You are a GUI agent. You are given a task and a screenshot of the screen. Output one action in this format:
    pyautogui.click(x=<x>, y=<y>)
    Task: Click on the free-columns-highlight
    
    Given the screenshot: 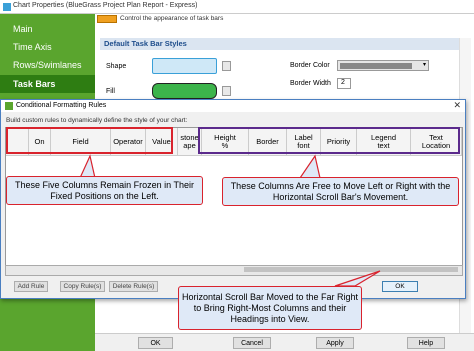 What is the action you would take?
    pyautogui.click(x=329, y=140)
    